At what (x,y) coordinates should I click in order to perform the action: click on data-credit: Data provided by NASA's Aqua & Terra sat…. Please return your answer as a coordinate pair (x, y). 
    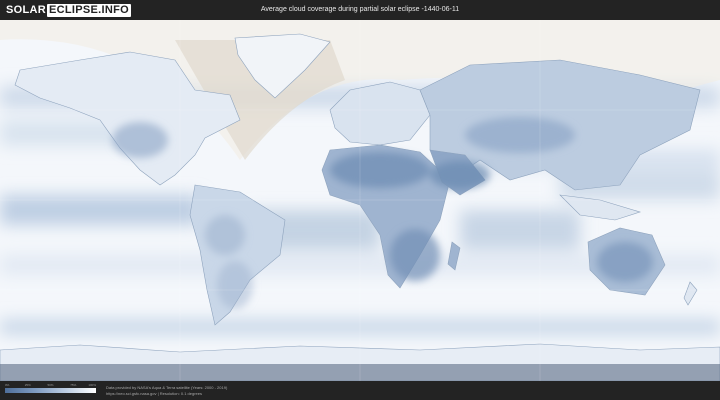
    Looking at the image, I should click on (167, 387).